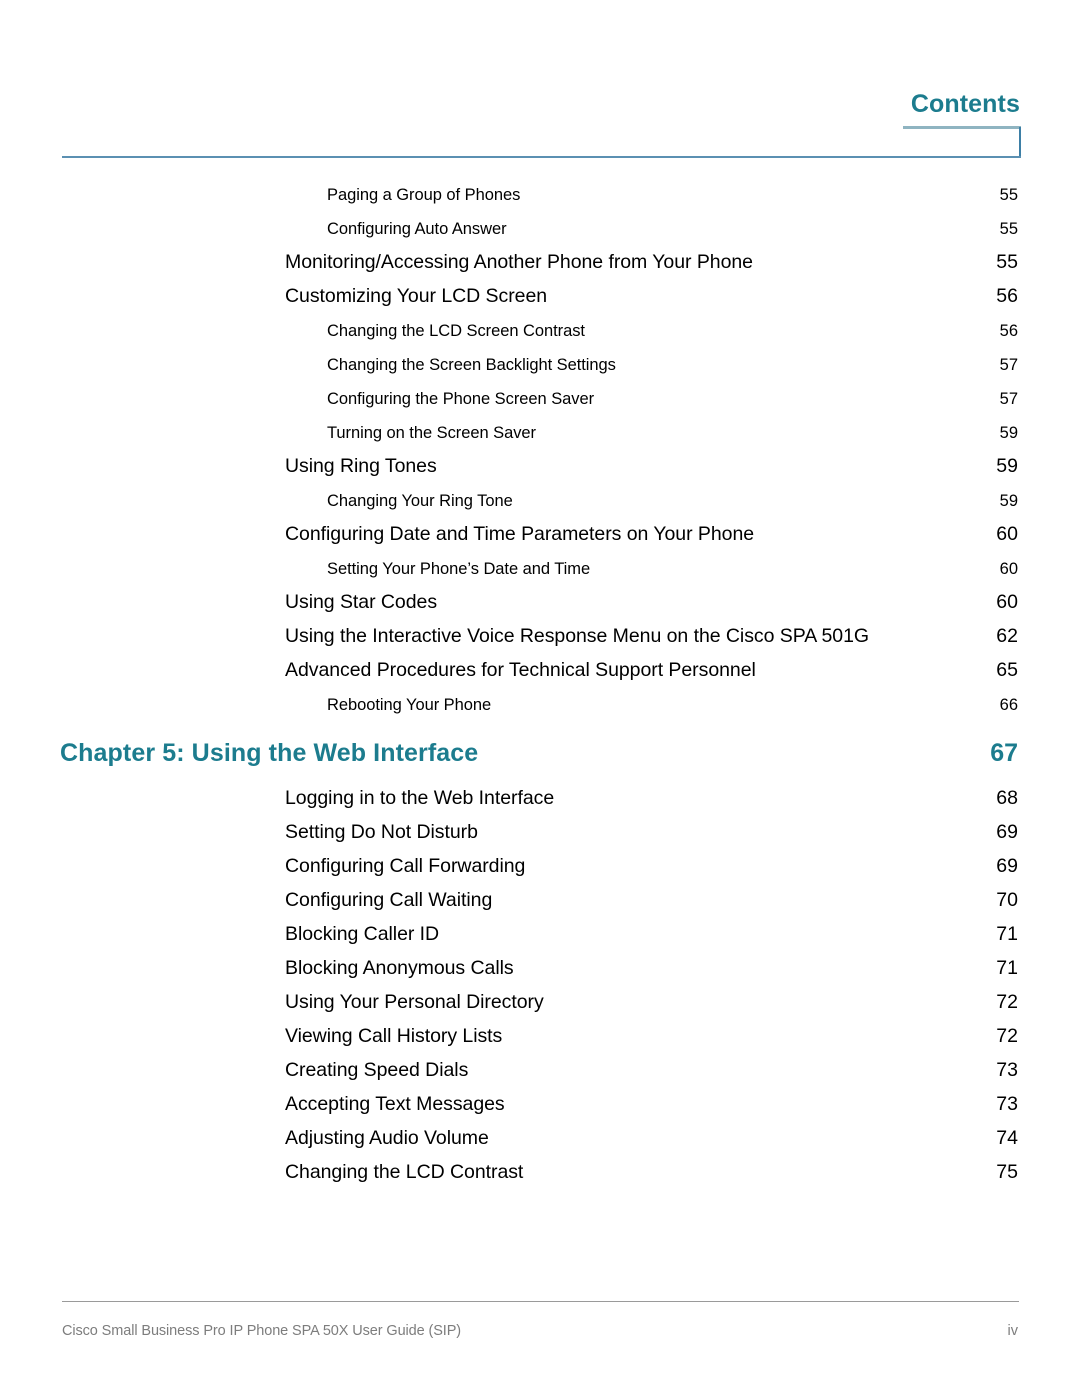 This screenshot has height=1397, width=1080. Describe the element at coordinates (540, 1139) in the screenshot. I see `toc-entry-row: Adjusting Audio Volume 74` at that location.